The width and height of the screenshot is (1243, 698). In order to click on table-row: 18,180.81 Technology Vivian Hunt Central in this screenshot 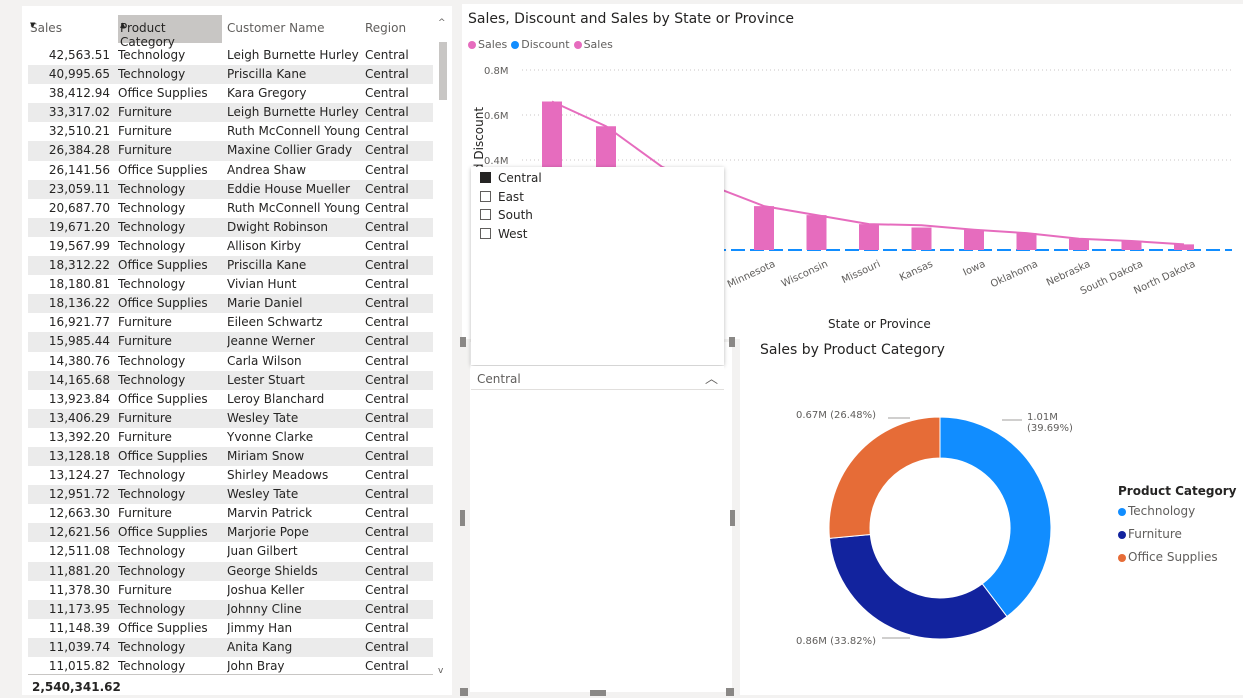, I will do `click(230, 284)`.